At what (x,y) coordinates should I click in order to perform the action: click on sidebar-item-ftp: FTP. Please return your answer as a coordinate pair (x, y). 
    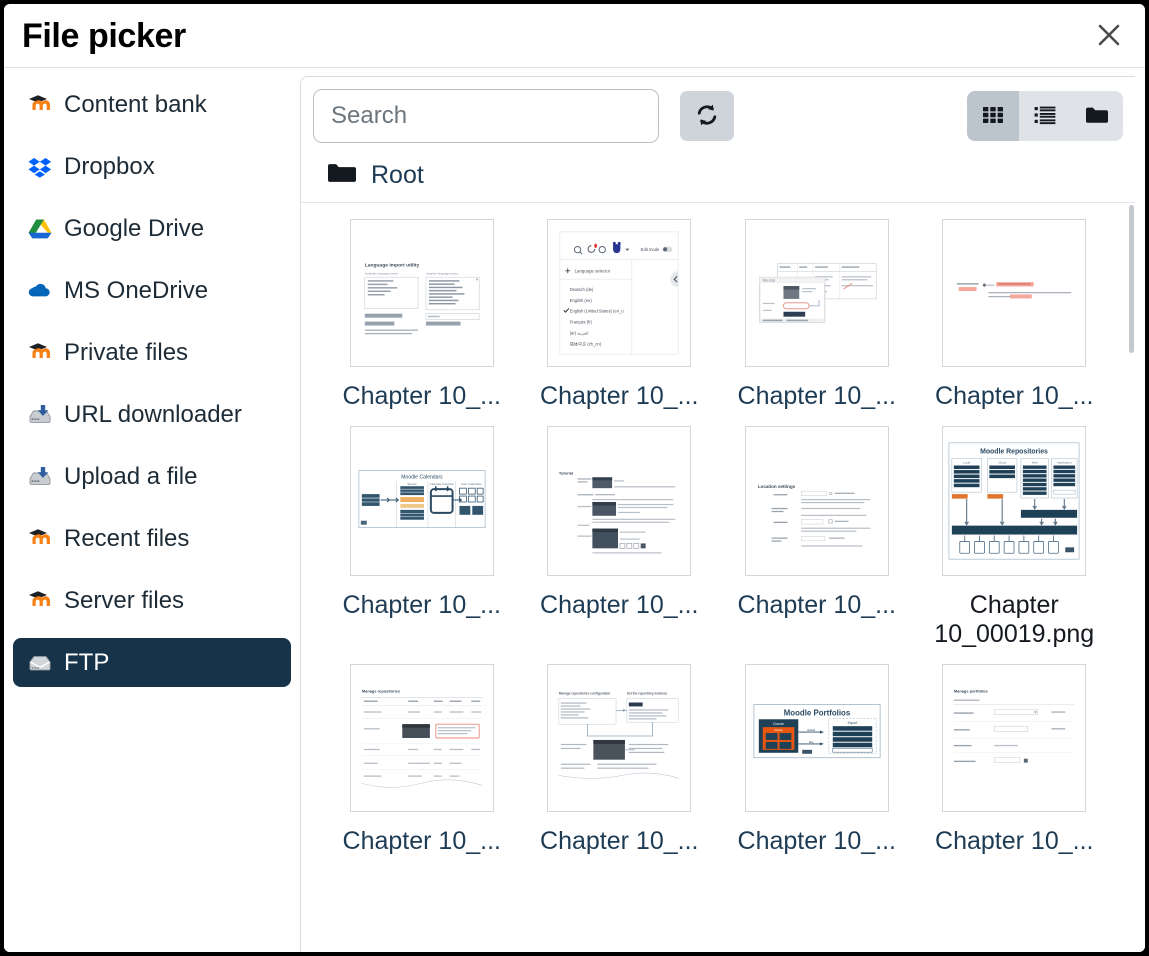
    Looking at the image, I should click on (152, 662).